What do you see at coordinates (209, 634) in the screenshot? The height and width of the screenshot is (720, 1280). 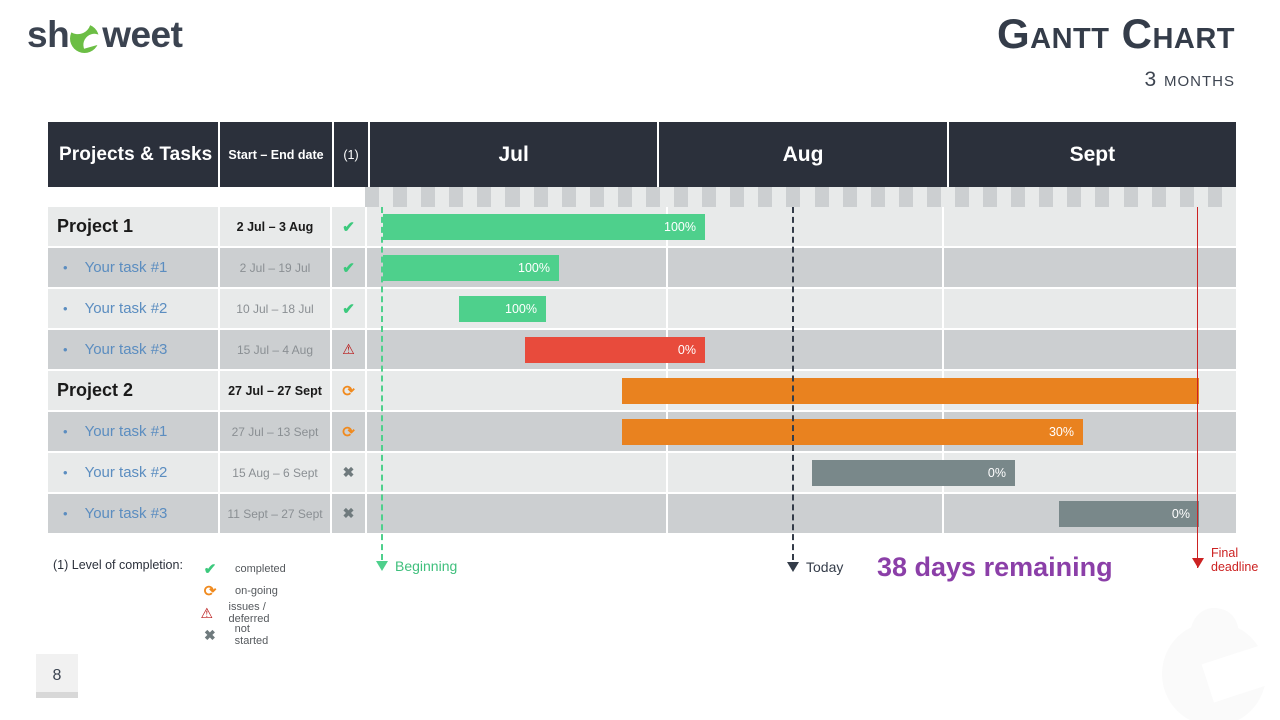 I see `cross-icon: ✖` at bounding box center [209, 634].